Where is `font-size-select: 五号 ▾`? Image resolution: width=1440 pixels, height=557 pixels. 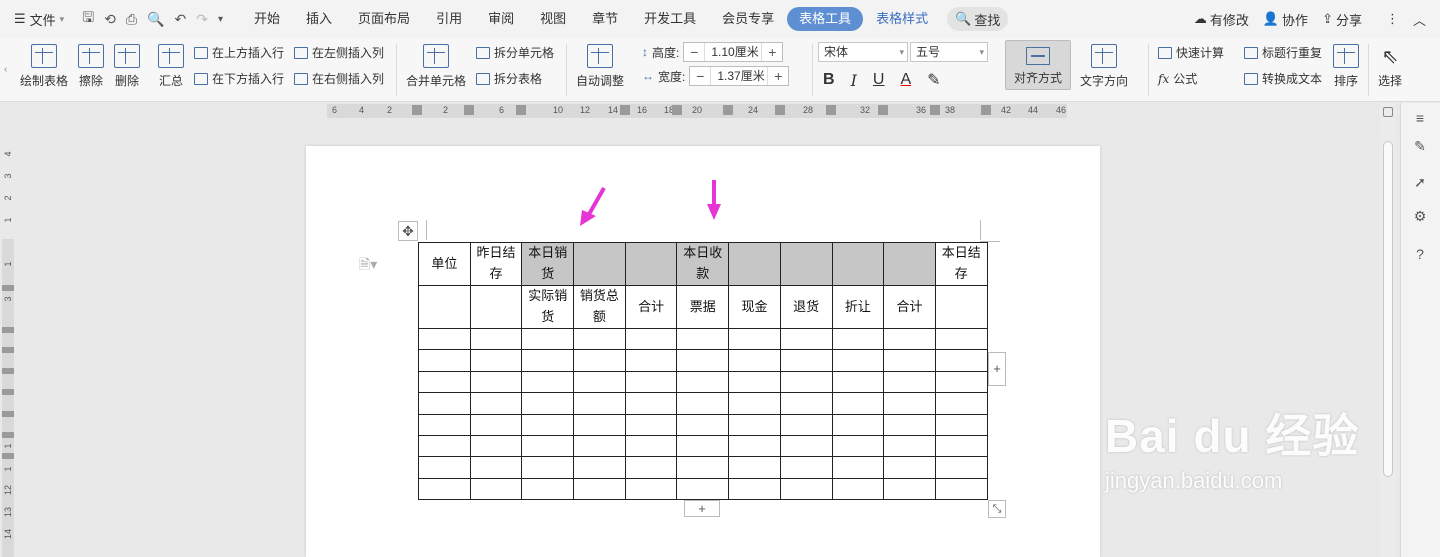
font-size-select: 五号 ▾ is located at coordinates (949, 52).